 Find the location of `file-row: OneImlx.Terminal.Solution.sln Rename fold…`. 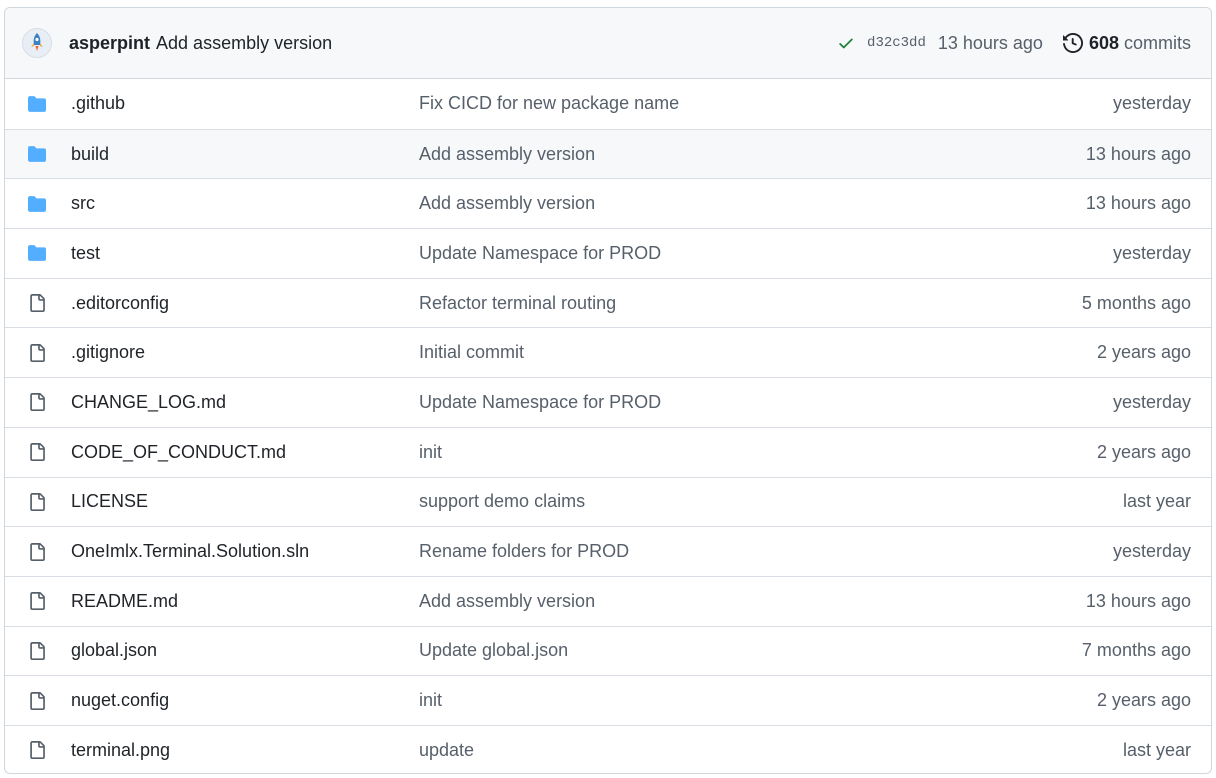

file-row: OneImlx.Terminal.Solution.sln Rename fold… is located at coordinates (608, 551).